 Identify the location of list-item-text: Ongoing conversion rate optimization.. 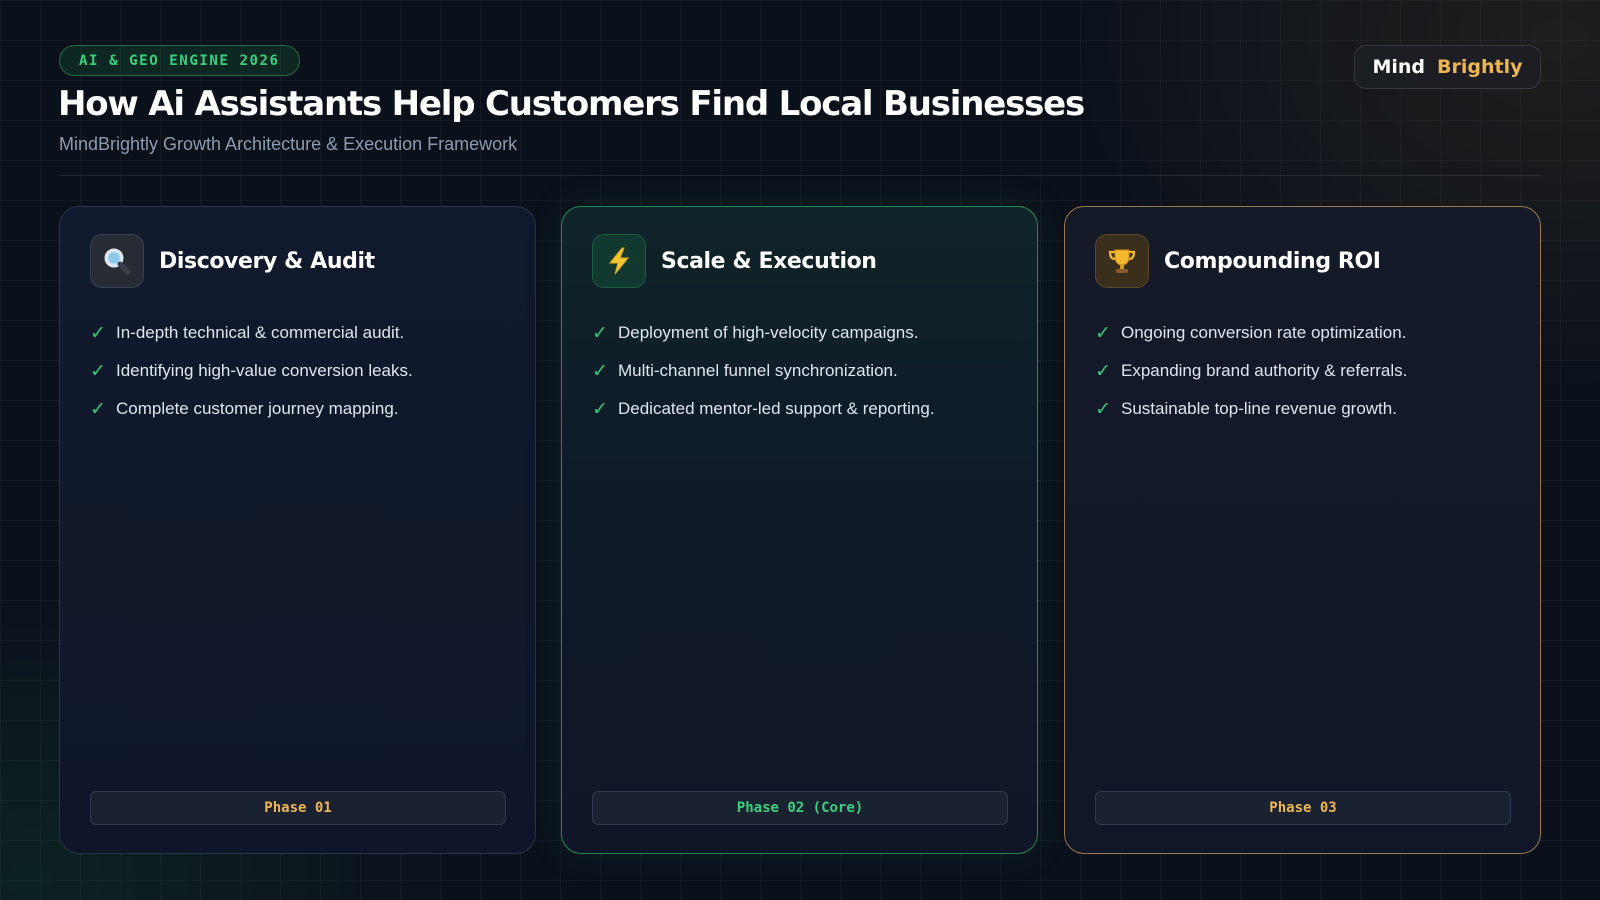
(1264, 332).